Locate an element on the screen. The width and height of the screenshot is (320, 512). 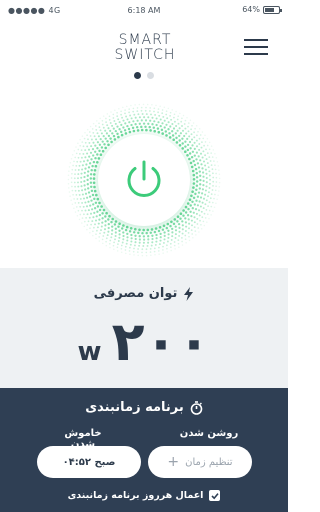
status-bar: ●●●●● 4G 6:18 AM 64% is located at coordinates (144, 11).